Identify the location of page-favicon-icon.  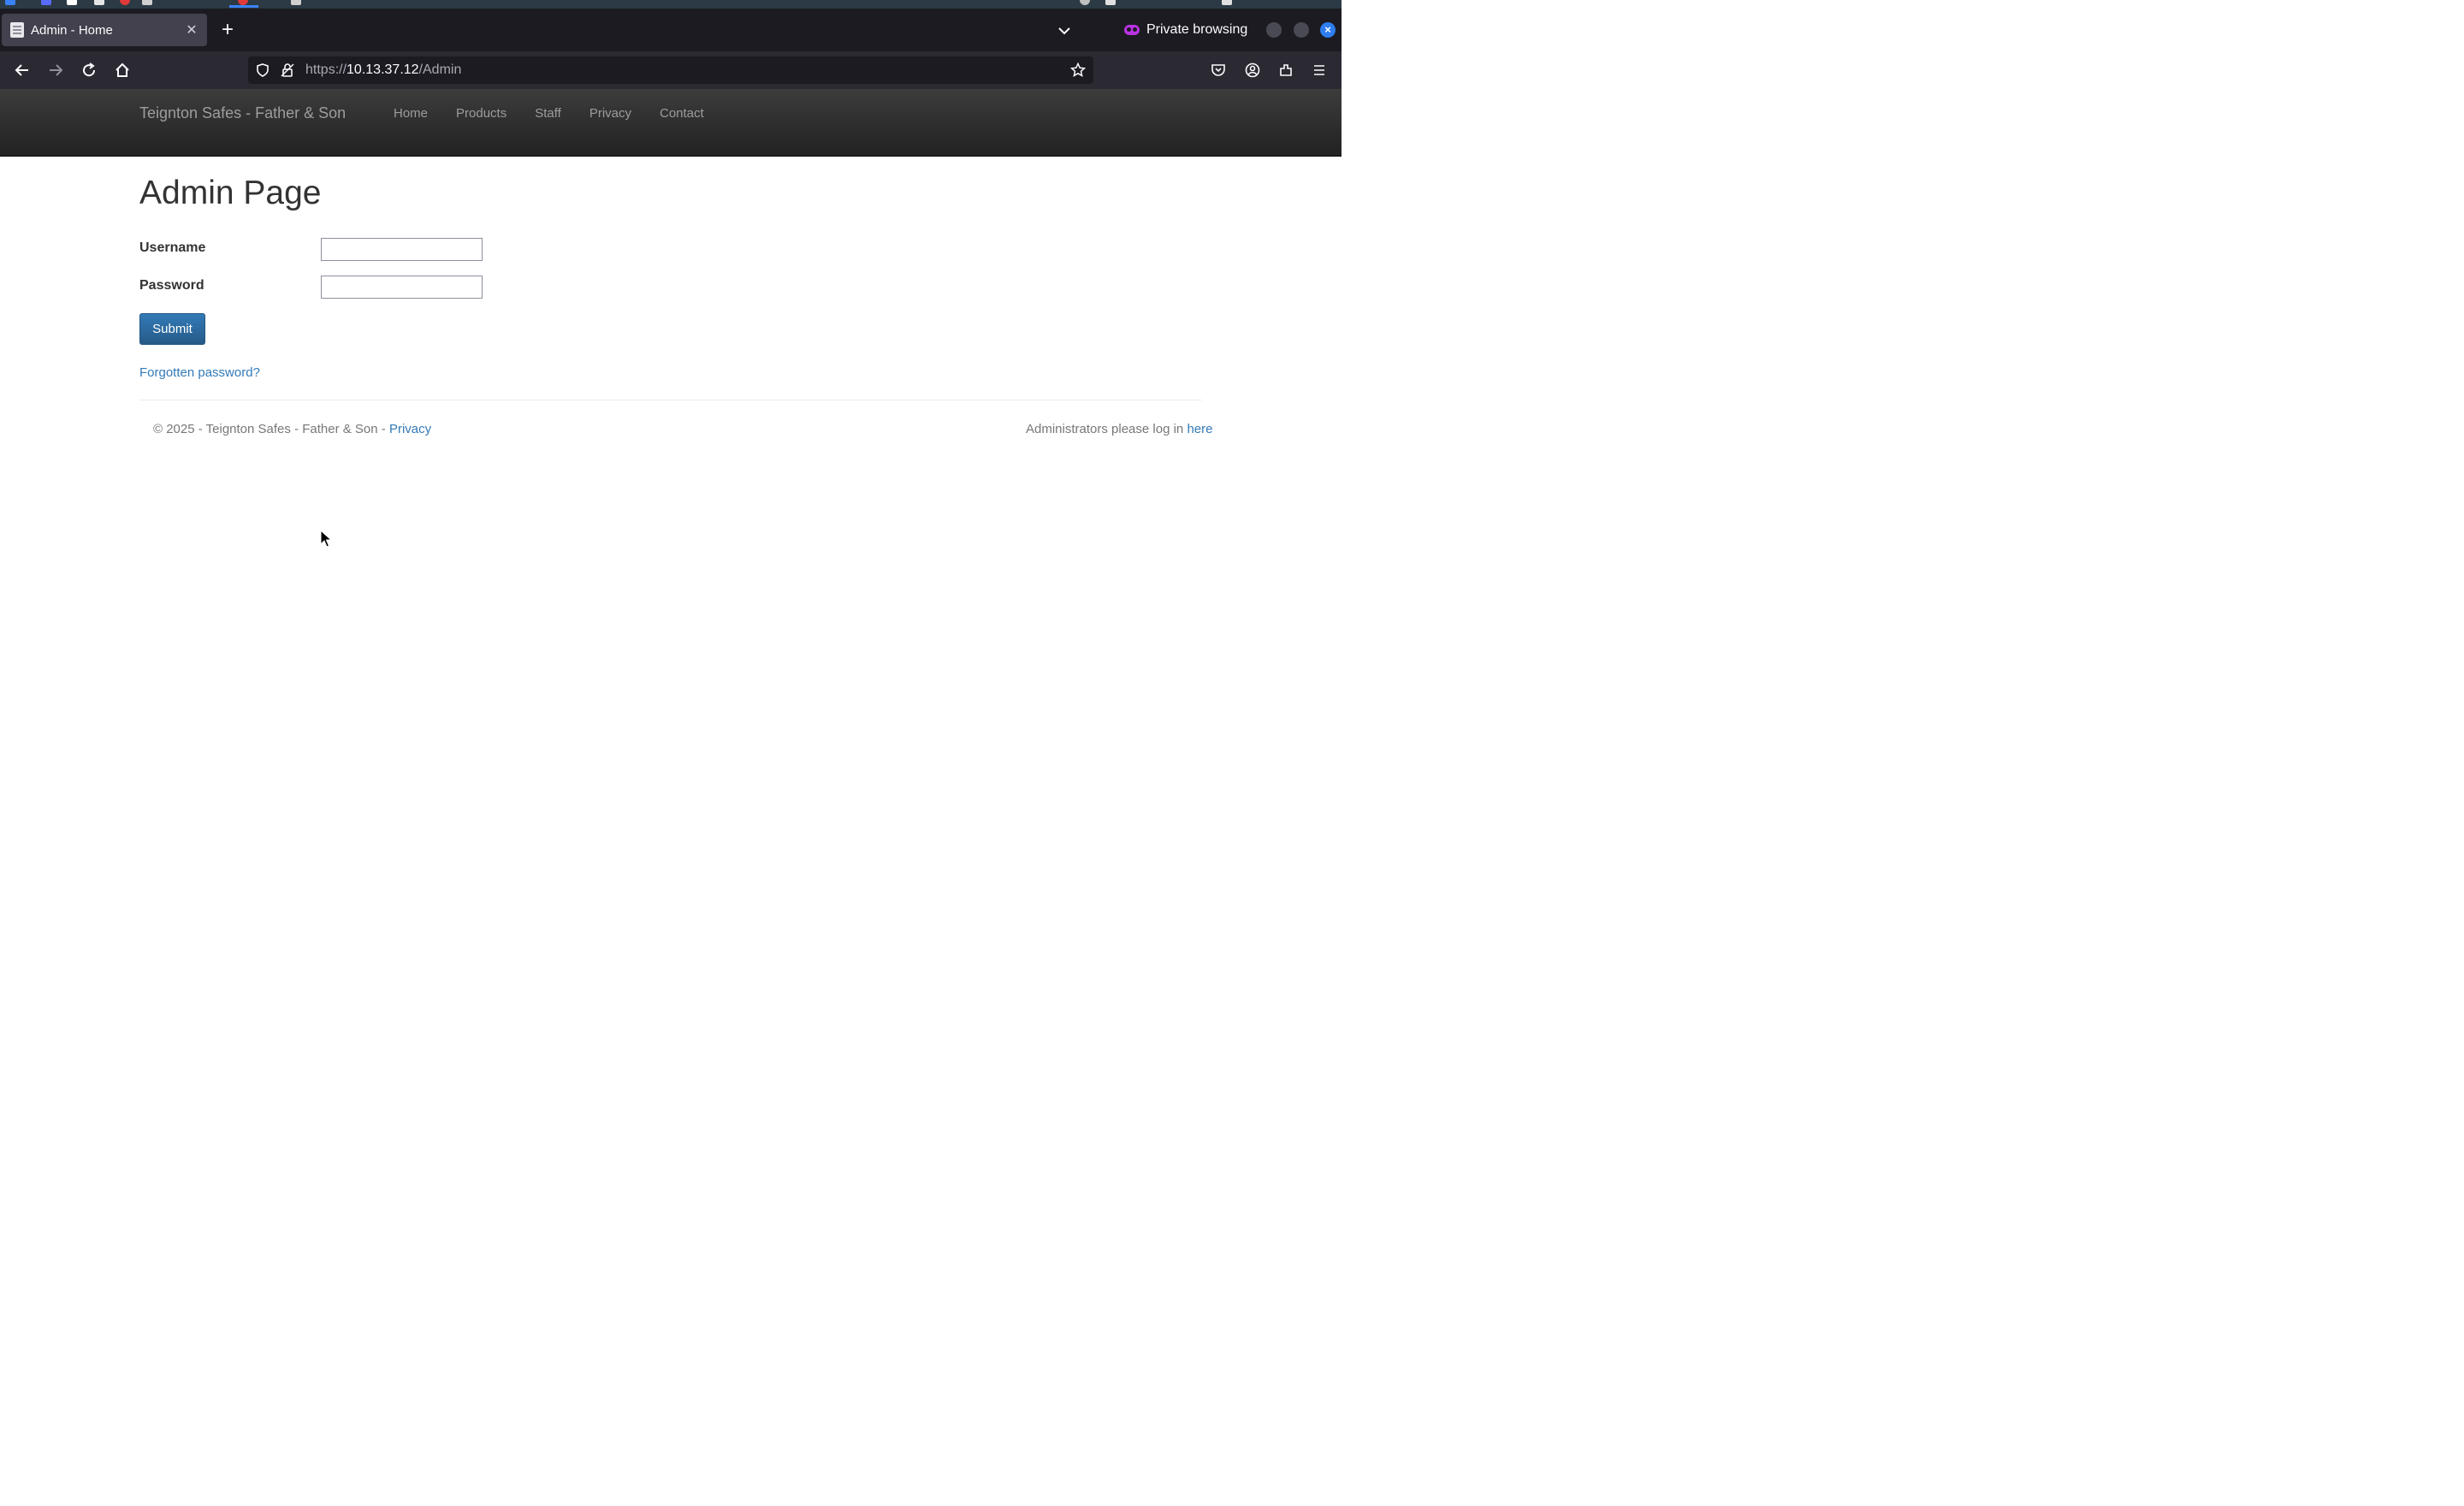
(17, 30).